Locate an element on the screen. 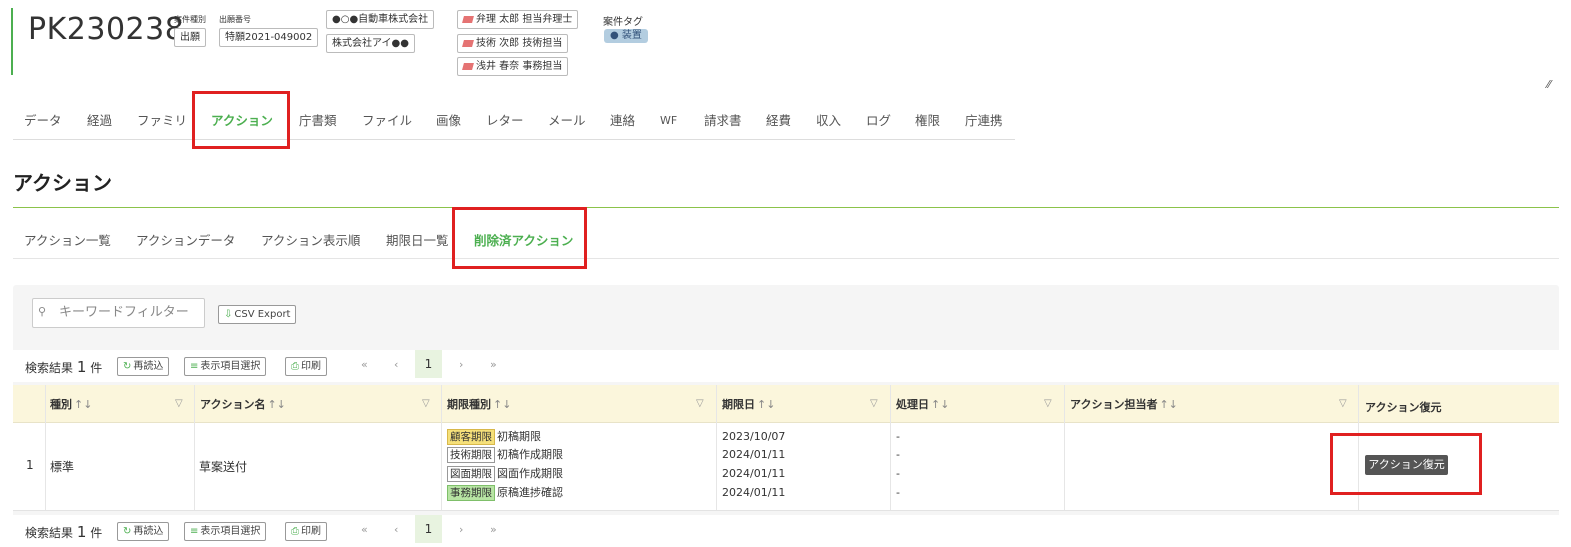 The height and width of the screenshot is (547, 1571). tab-letter: レター is located at coordinates (505, 120).